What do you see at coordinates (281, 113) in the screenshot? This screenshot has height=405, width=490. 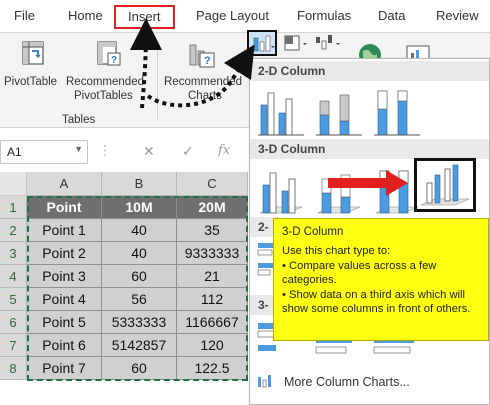 I see `chart-type-clustered-column` at bounding box center [281, 113].